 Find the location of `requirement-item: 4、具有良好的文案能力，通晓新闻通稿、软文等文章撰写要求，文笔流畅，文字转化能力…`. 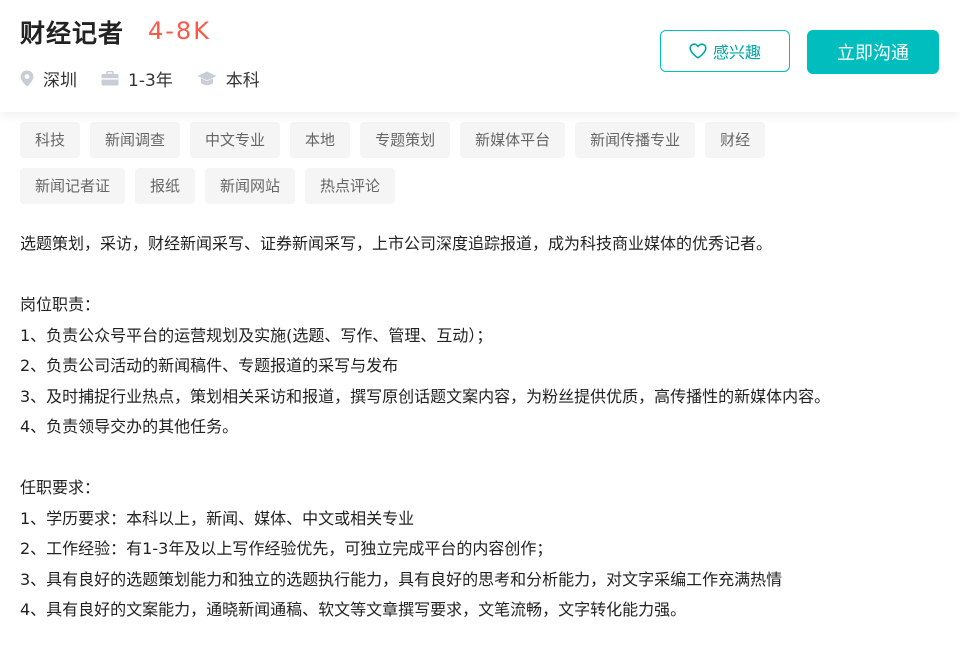

requirement-item: 4、具有良好的文案能力，通晓新闻通稿、软文等文章撰写要求，文笔流畅，文字转化能力… is located at coordinates (353, 609).